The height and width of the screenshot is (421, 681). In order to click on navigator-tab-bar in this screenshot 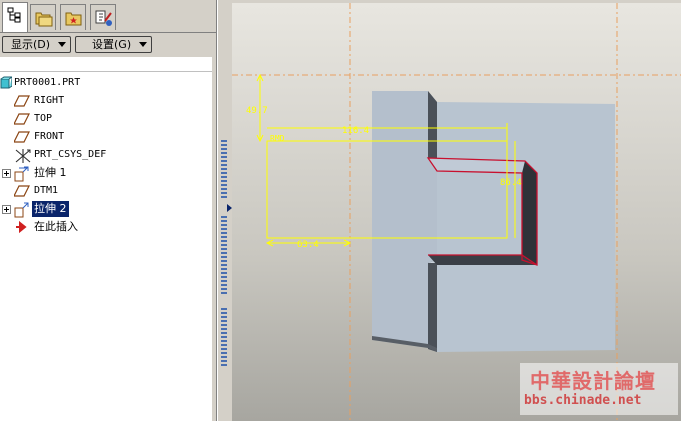, I will do `click(108, 16)`.